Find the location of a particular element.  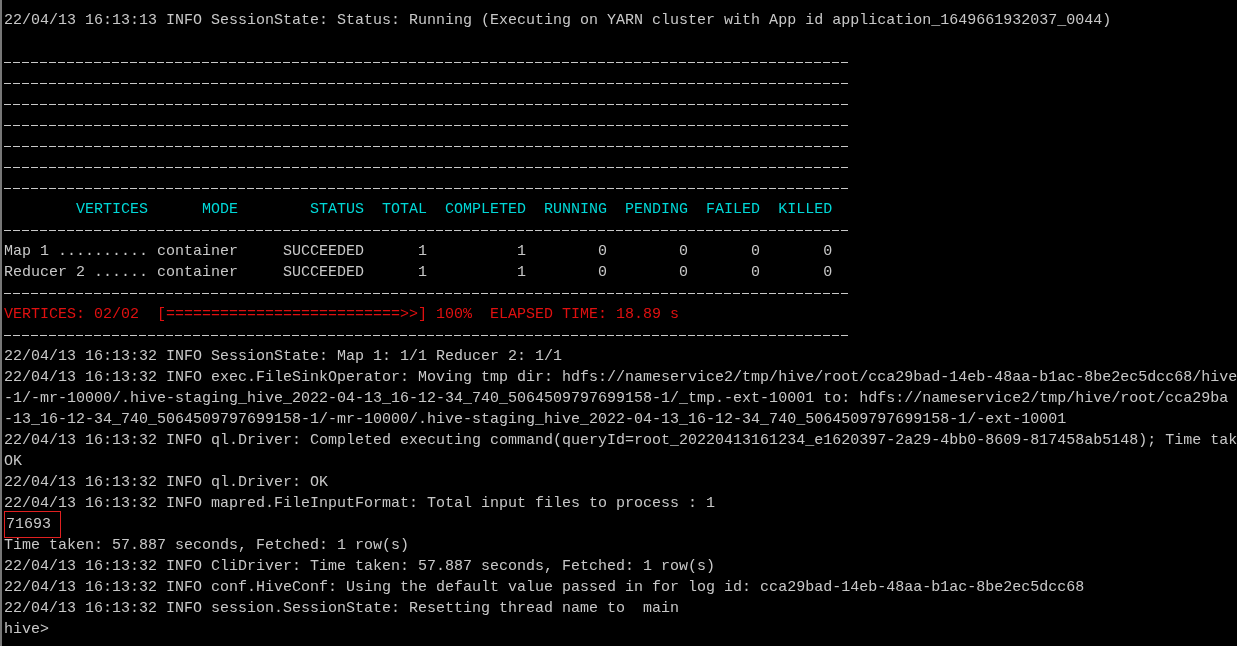

table-header: VERTICES MODE STATUS TOTAL COMPLETED RUNNING PENDING FAILED KILLED is located at coordinates (454, 209).